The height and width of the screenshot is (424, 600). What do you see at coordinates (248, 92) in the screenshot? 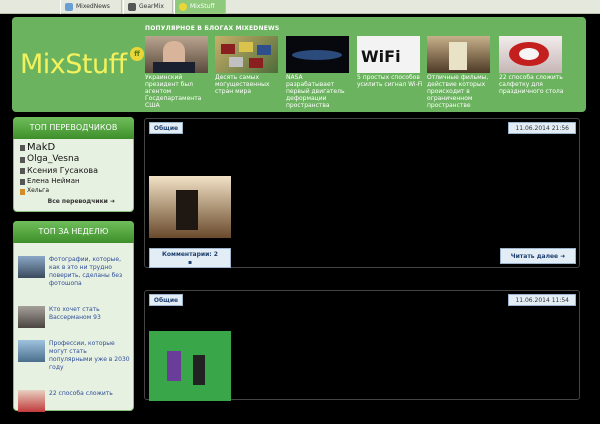
I see `blog-caption: Десять самых могущественных стран мира` at bounding box center [248, 92].